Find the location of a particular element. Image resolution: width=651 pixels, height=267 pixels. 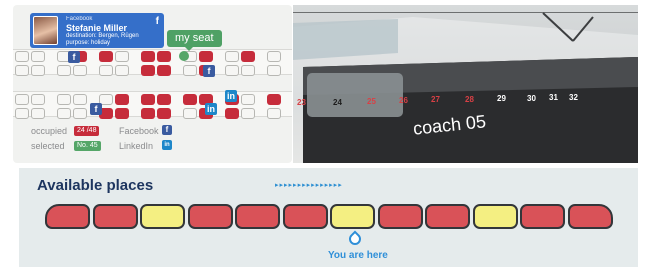

you-are-here-label: You are here is located at coordinates (358, 255).